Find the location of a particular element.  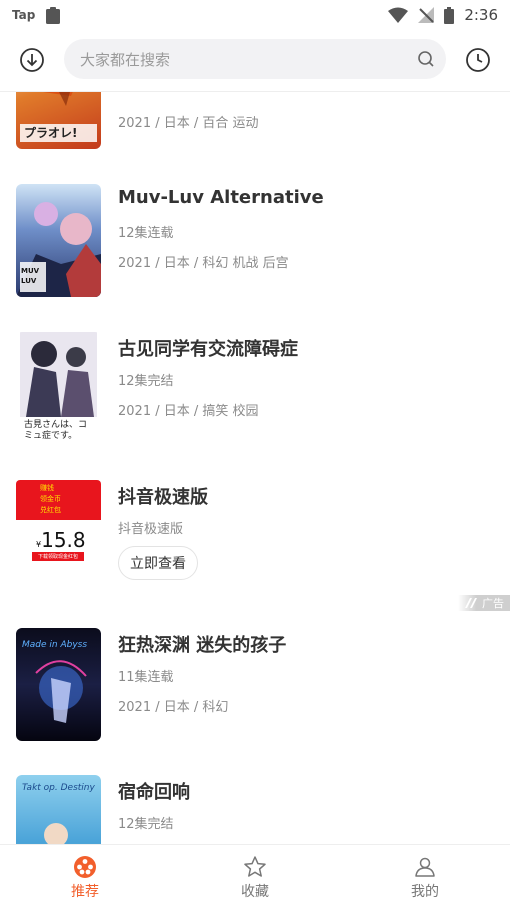

ad-cover-line: 领金币 is located at coordinates (50, 499).